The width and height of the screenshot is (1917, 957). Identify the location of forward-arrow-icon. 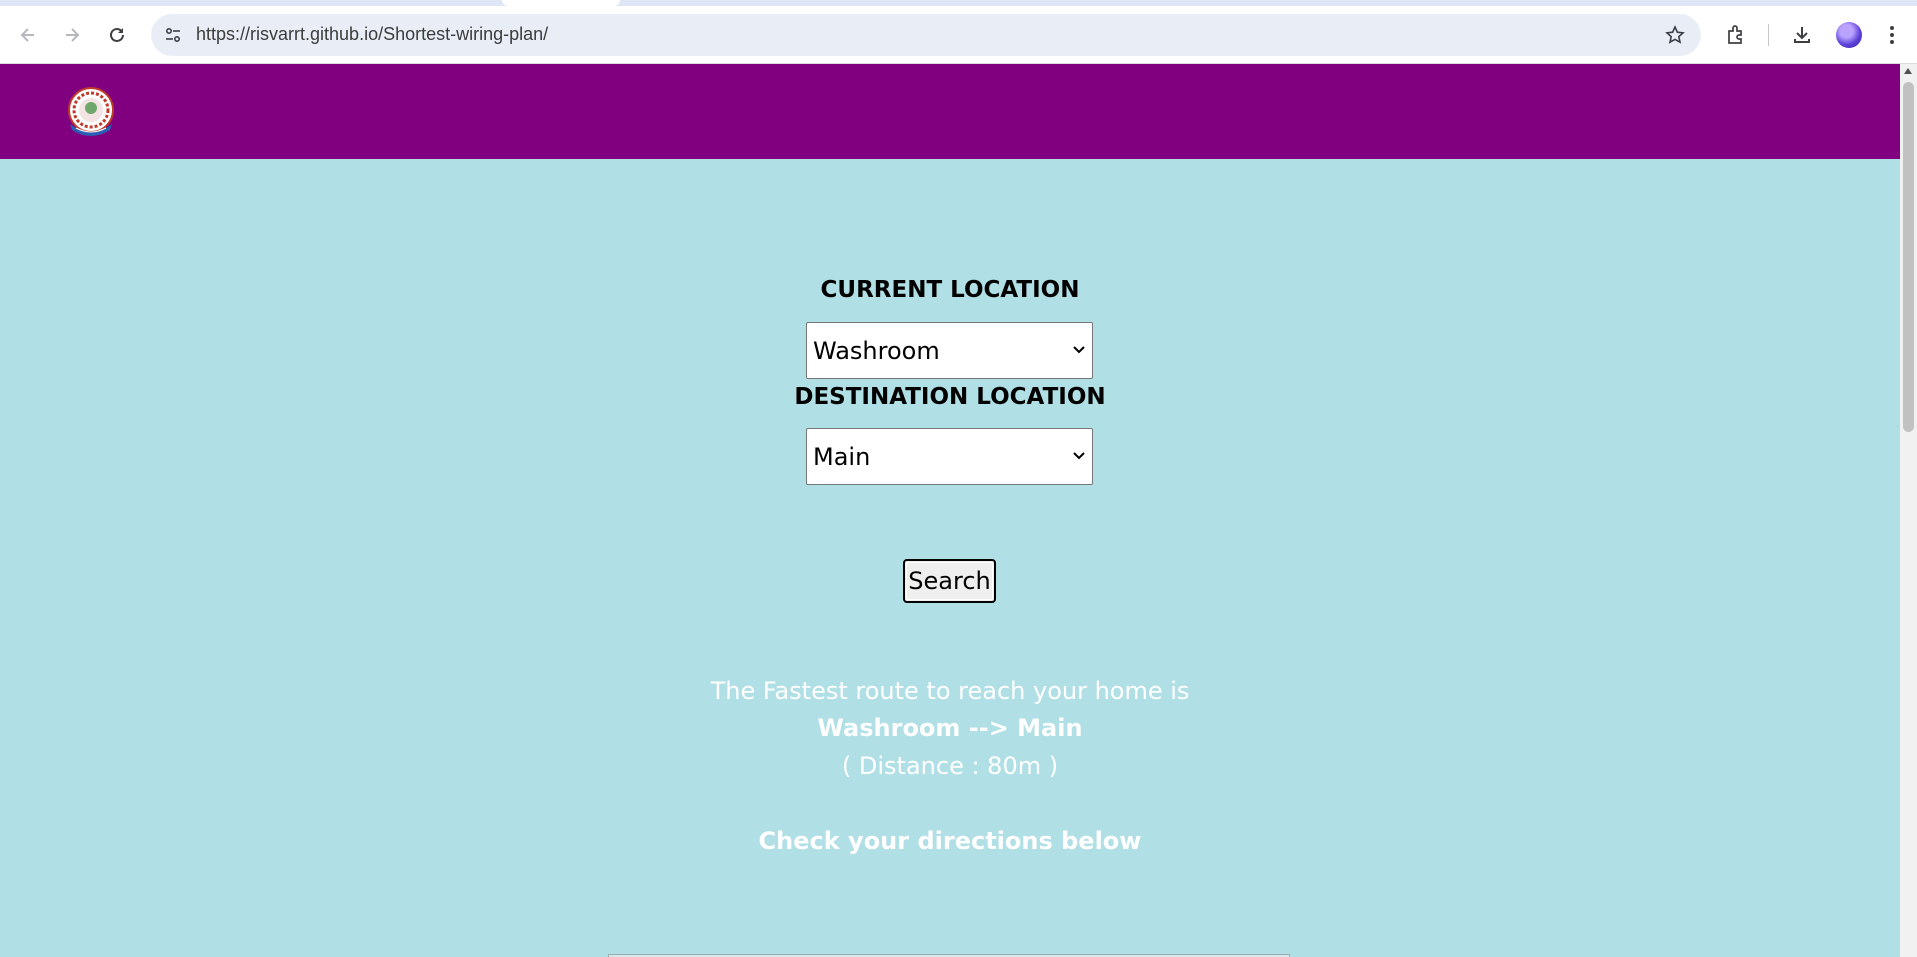
(73, 35).